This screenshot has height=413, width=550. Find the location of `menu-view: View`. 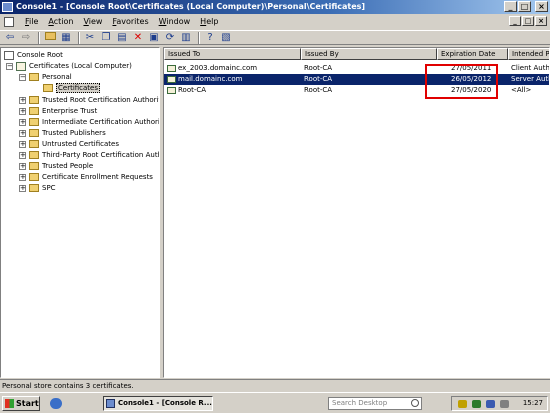

menu-view: View is located at coordinates (92, 22).